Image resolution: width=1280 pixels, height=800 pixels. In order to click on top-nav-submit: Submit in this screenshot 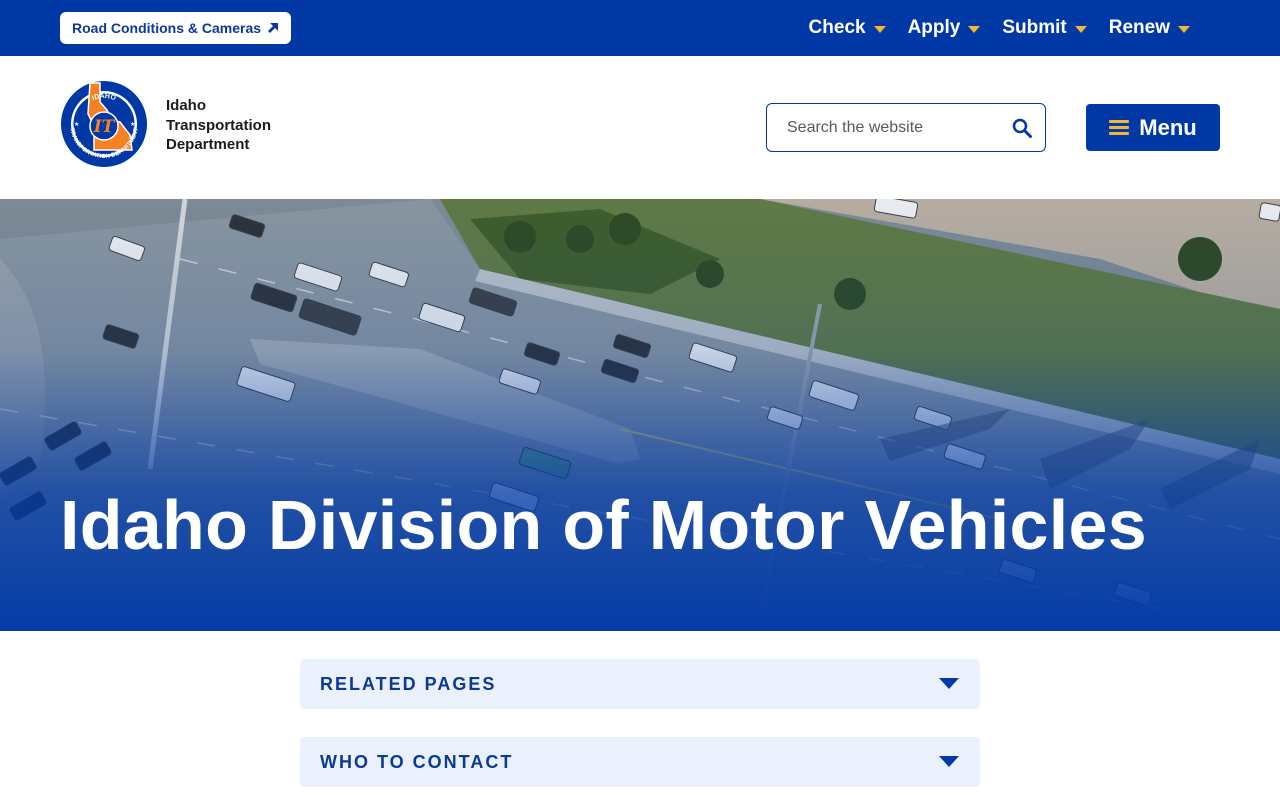, I will do `click(1044, 28)`.